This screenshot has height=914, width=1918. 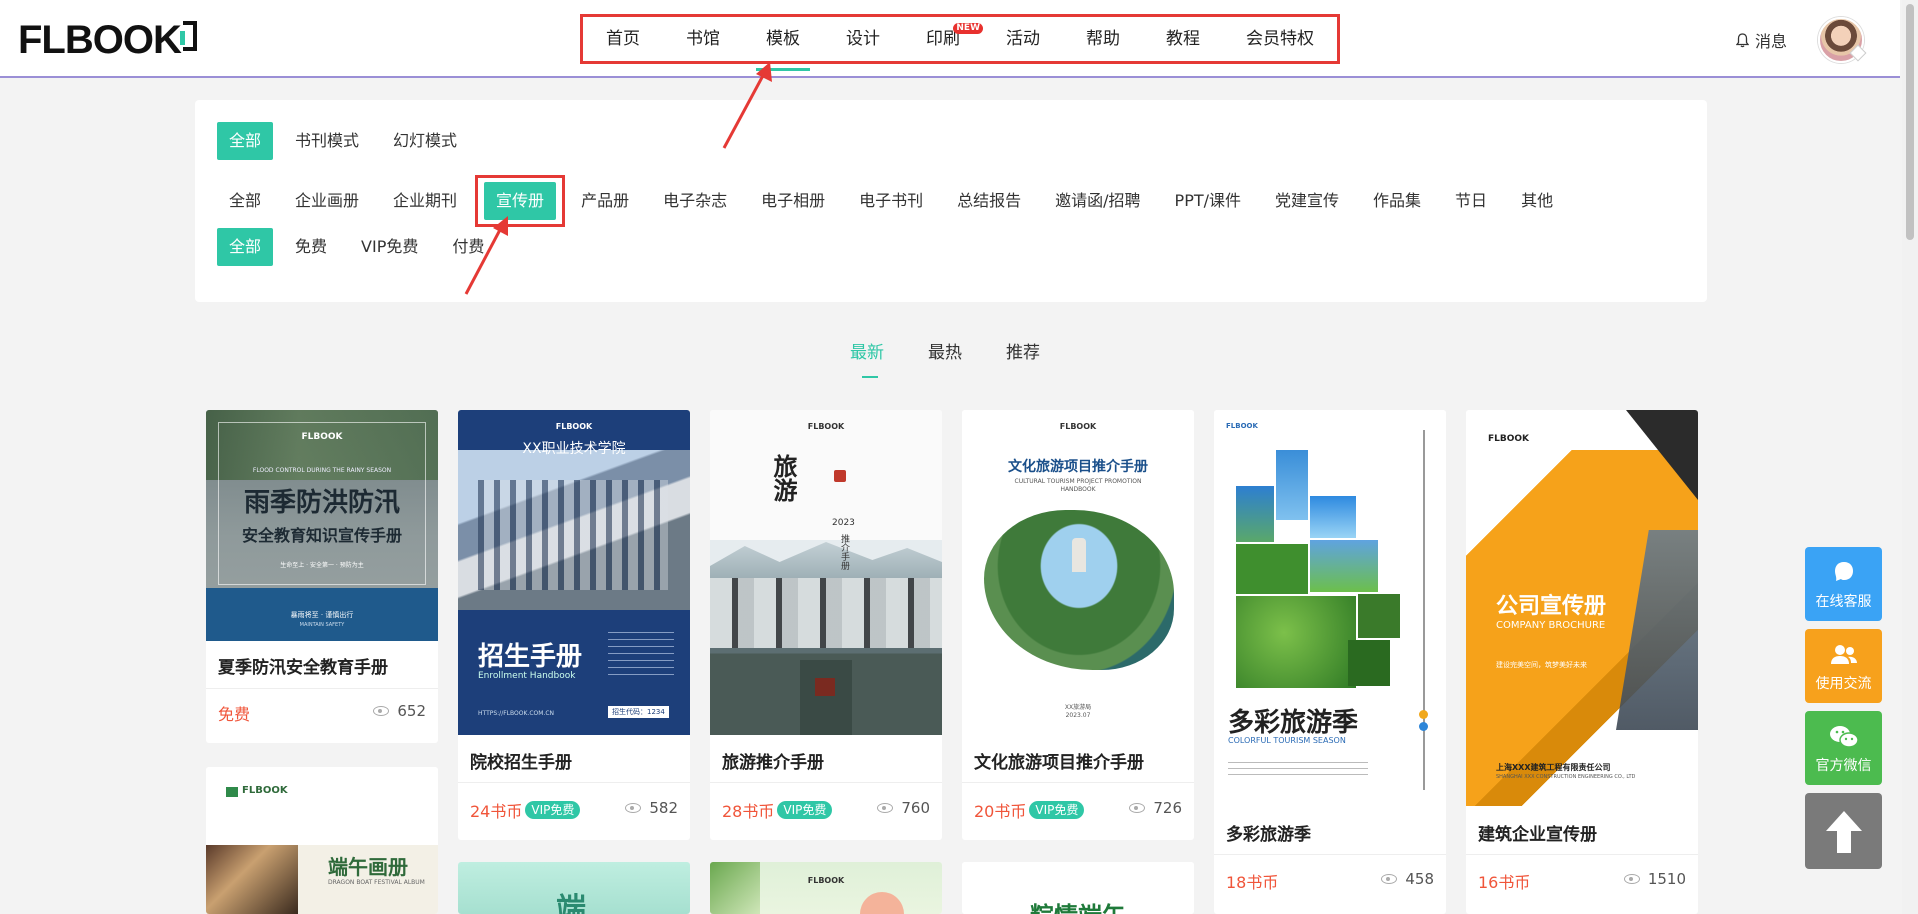 I want to click on template-card-partial: 端, so click(x=574, y=888).